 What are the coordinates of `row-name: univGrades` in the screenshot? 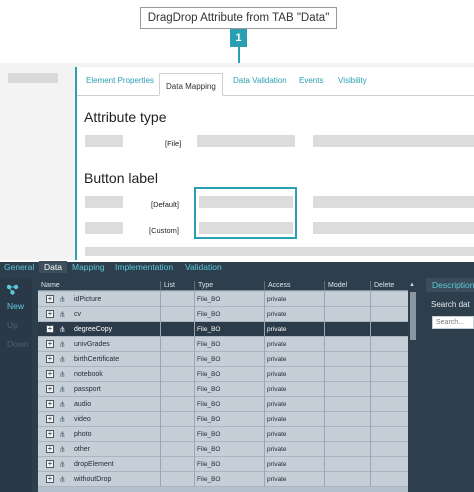 It's located at (90, 344).